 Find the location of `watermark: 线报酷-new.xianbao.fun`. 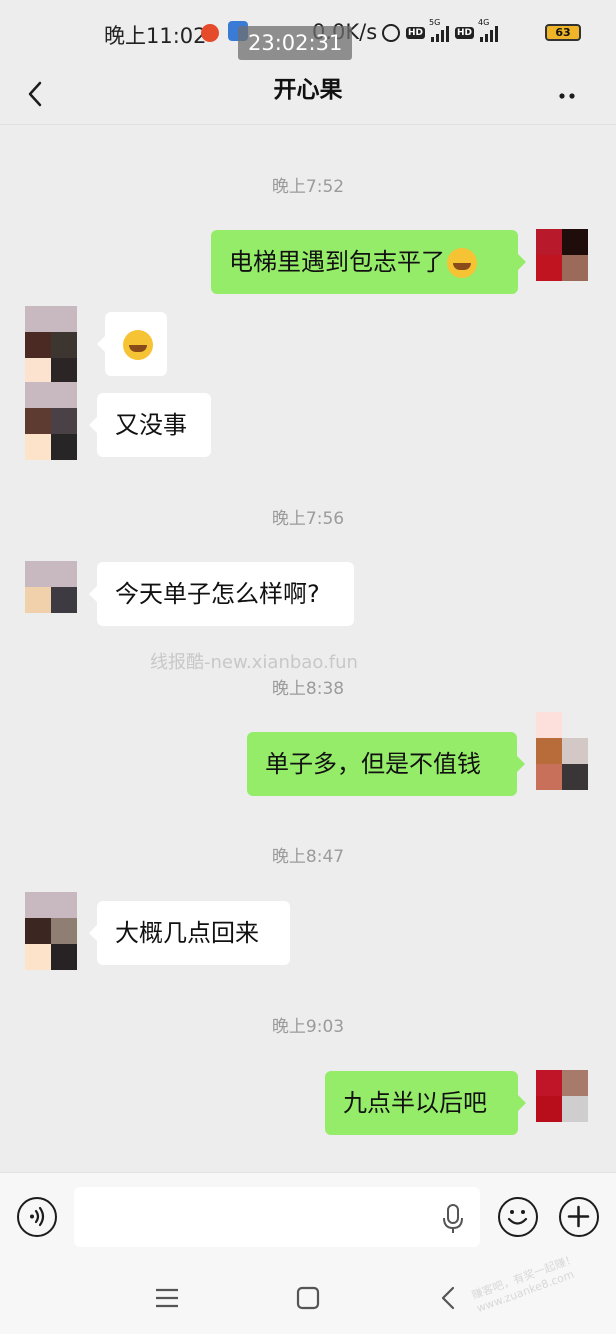

watermark: 线报酷-new.xianbao.fun is located at coordinates (254, 662).